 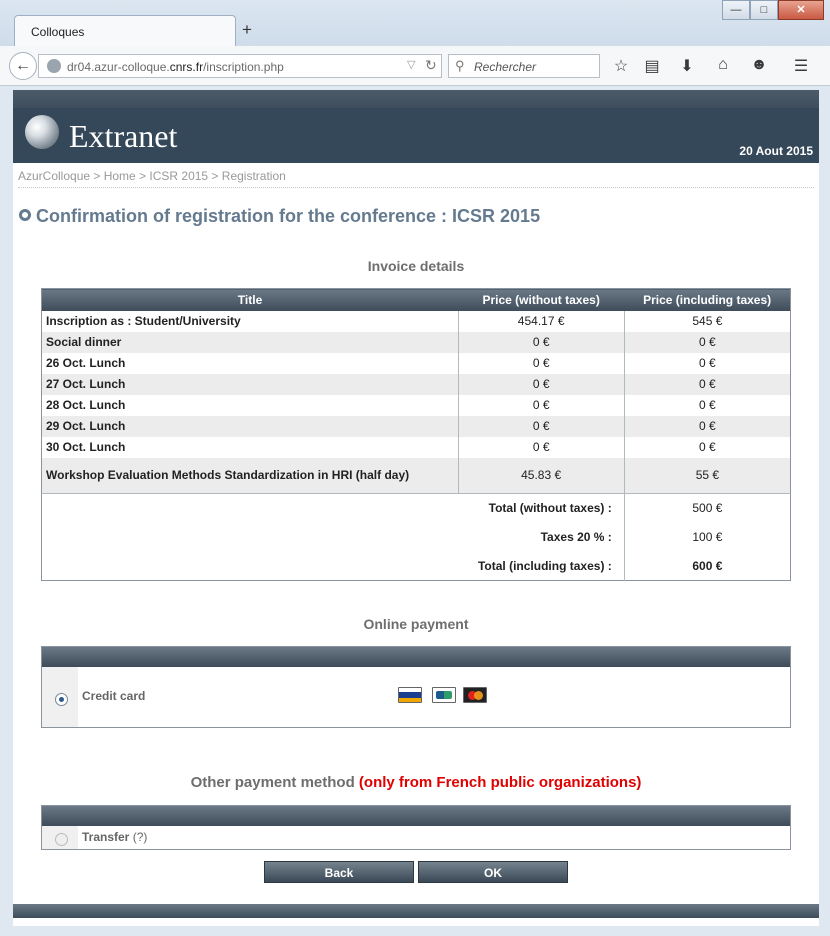 I want to click on row-title: 28 Oct. Lunch, so click(x=86, y=405).